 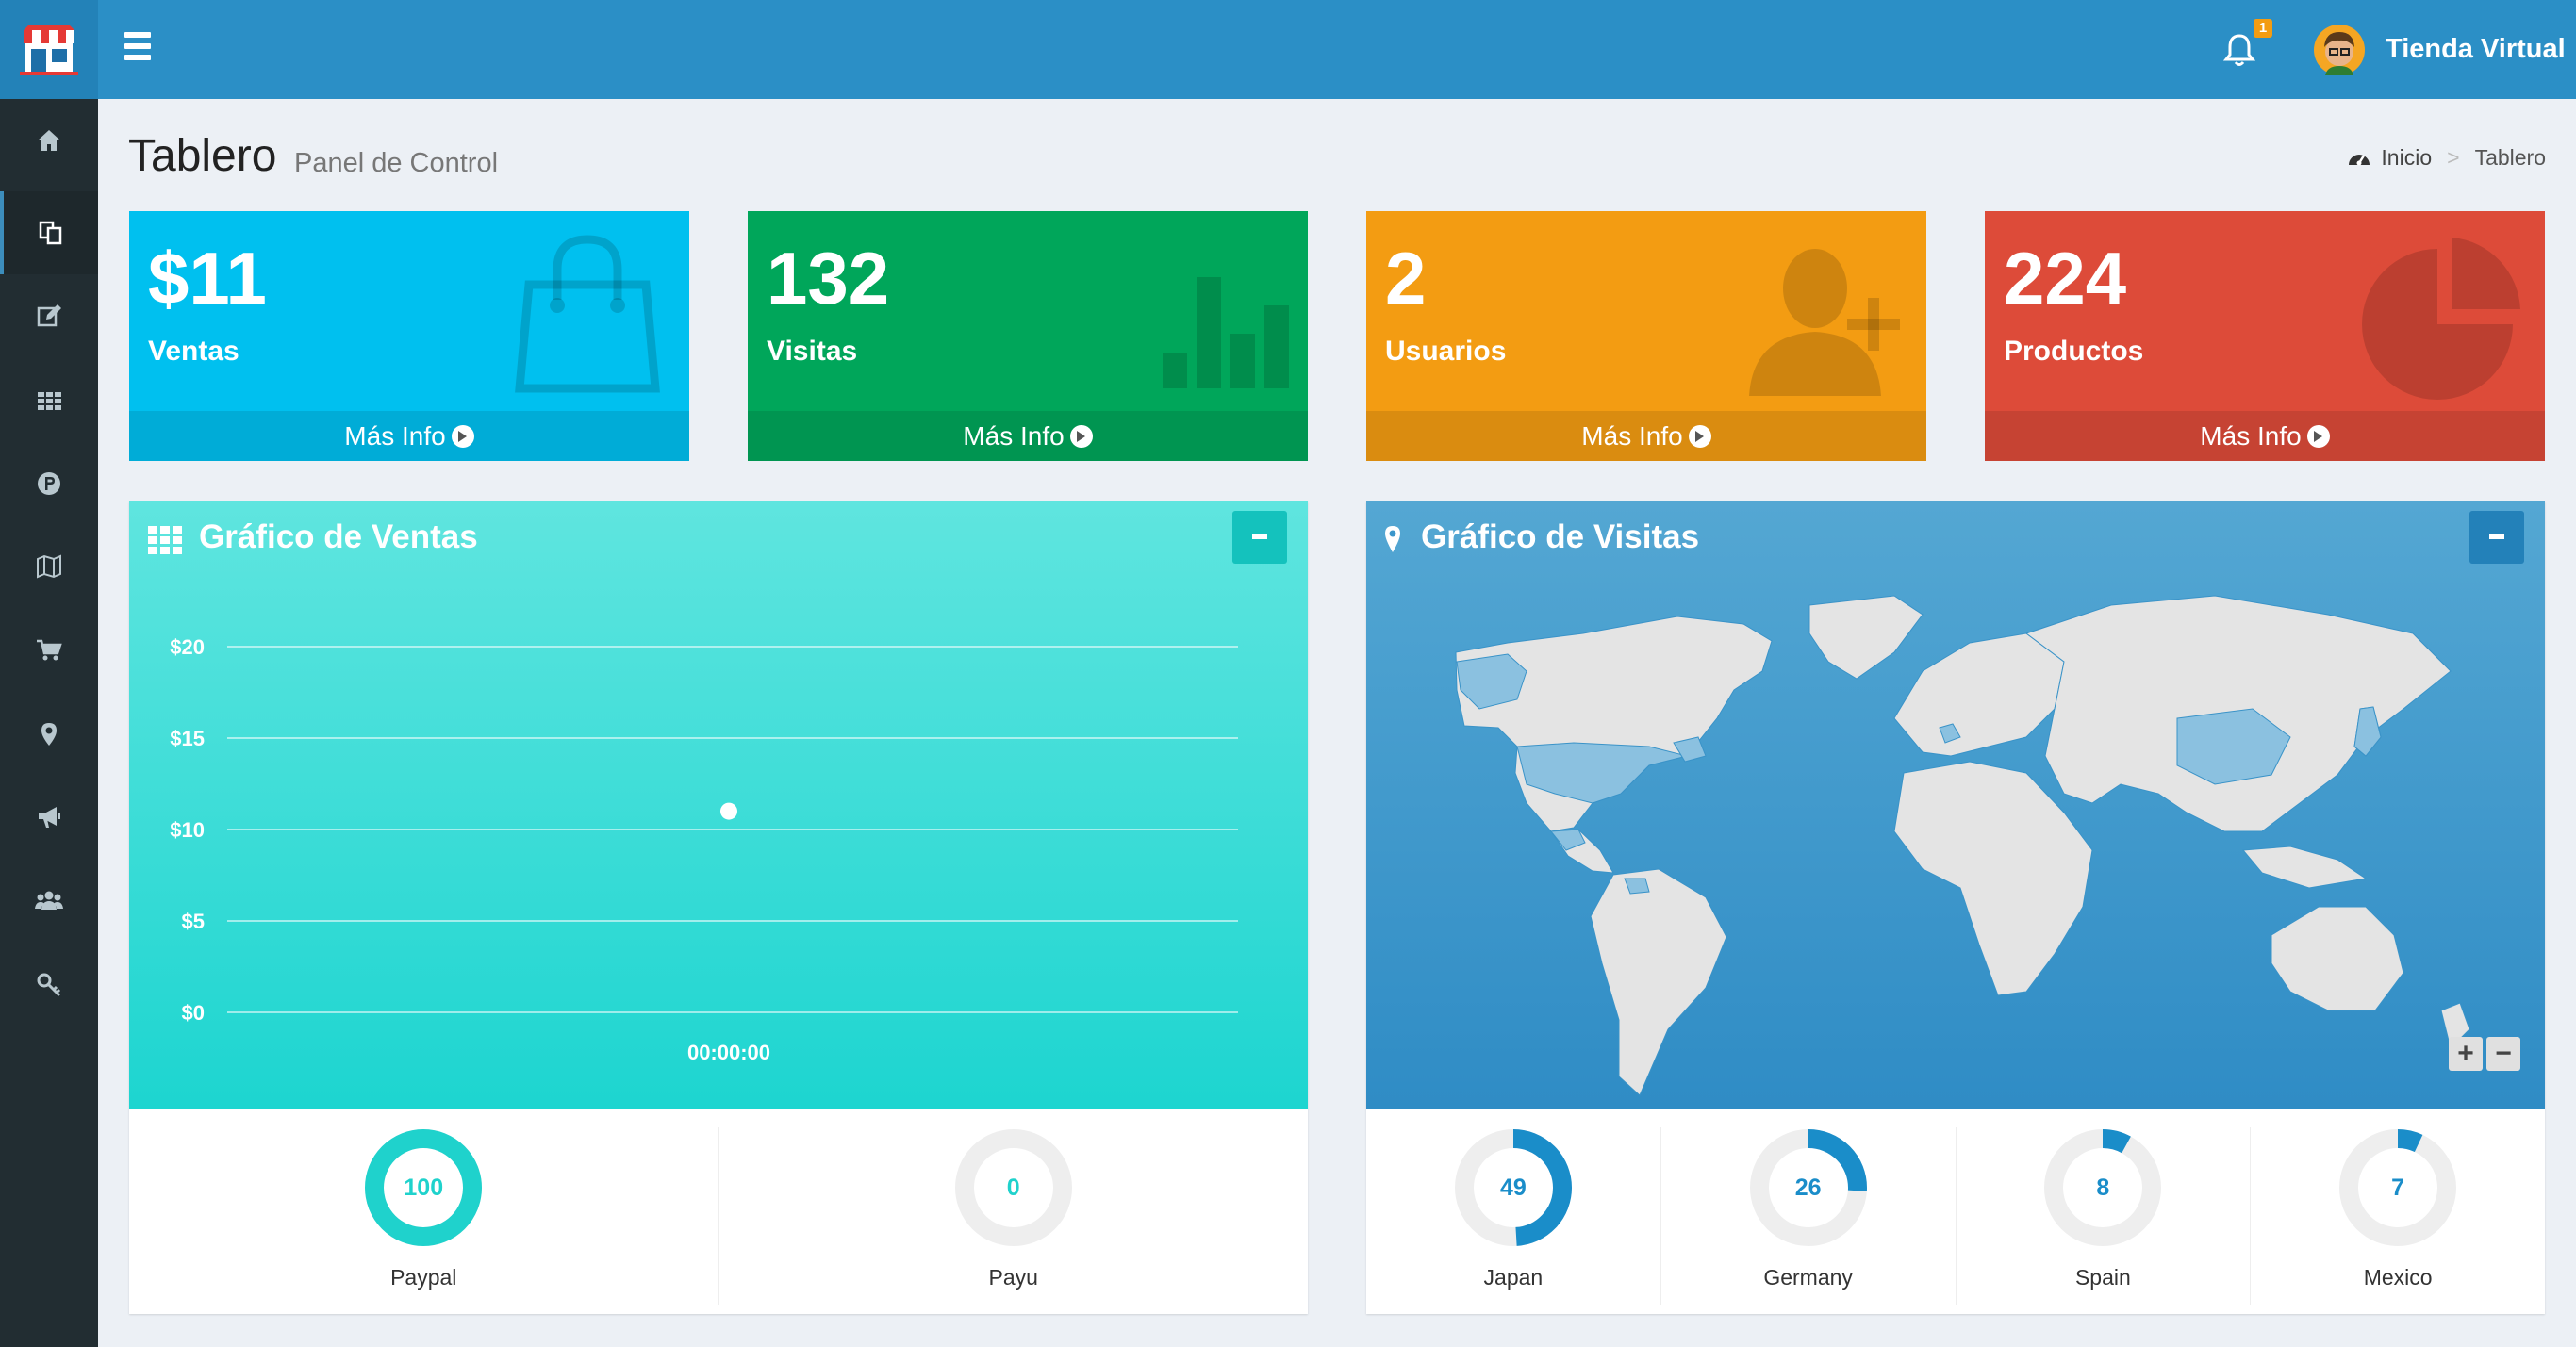 I want to click on stat-label: Productos, so click(x=2074, y=351).